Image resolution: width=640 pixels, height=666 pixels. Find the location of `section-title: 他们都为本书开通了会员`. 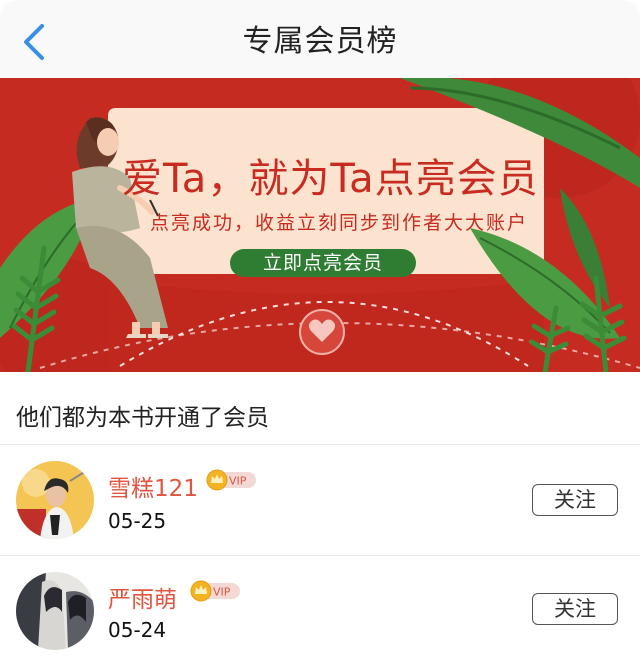

section-title: 他们都为本书开通了会员 is located at coordinates (142, 418).